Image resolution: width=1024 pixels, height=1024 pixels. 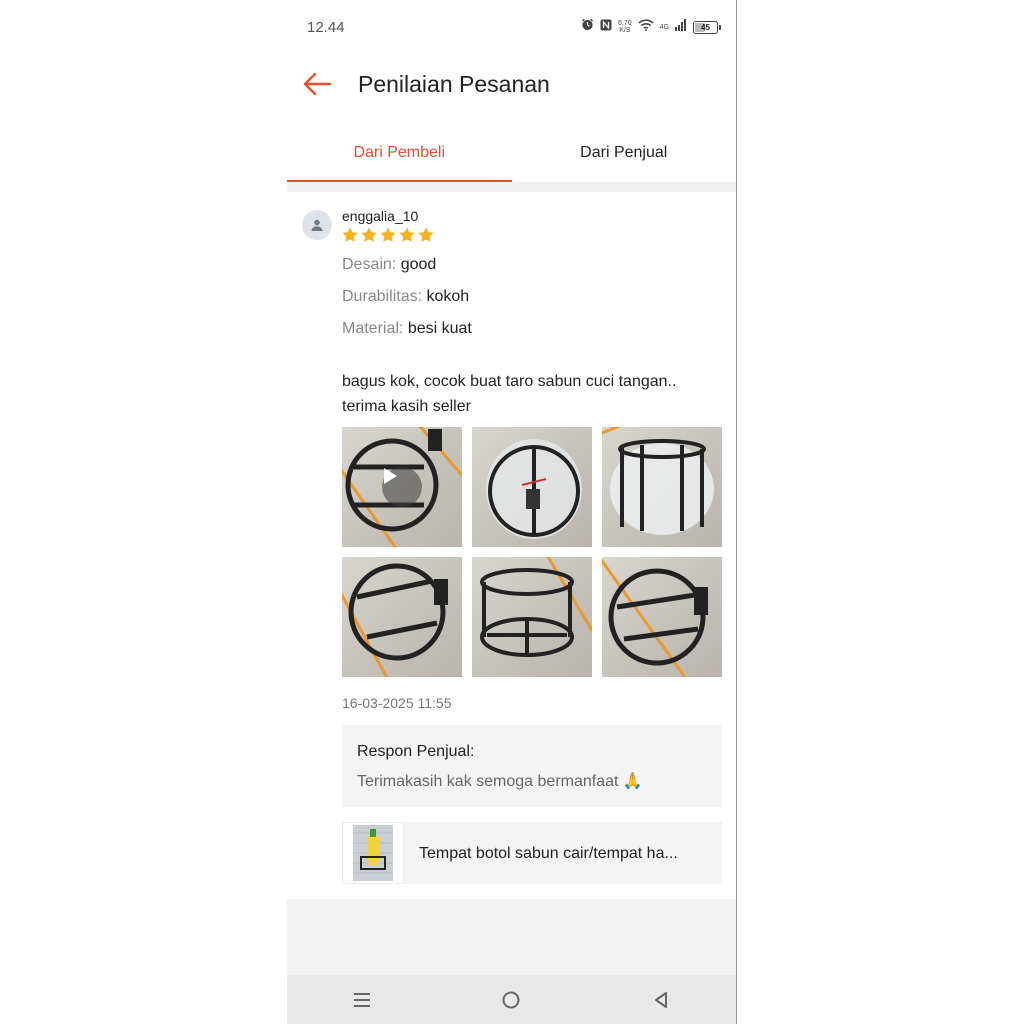 I want to click on user-icon, so click(x=317, y=225).